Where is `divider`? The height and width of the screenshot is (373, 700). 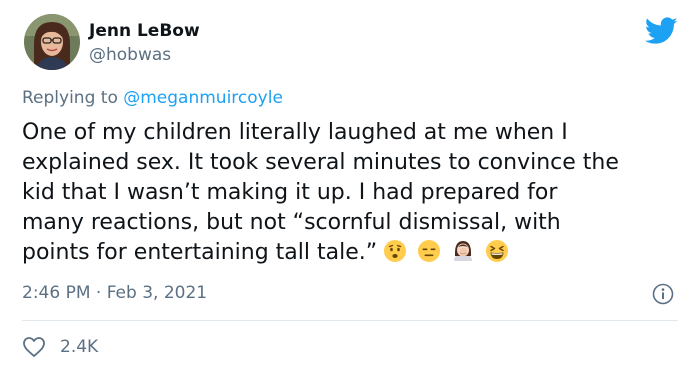 divider is located at coordinates (350, 320).